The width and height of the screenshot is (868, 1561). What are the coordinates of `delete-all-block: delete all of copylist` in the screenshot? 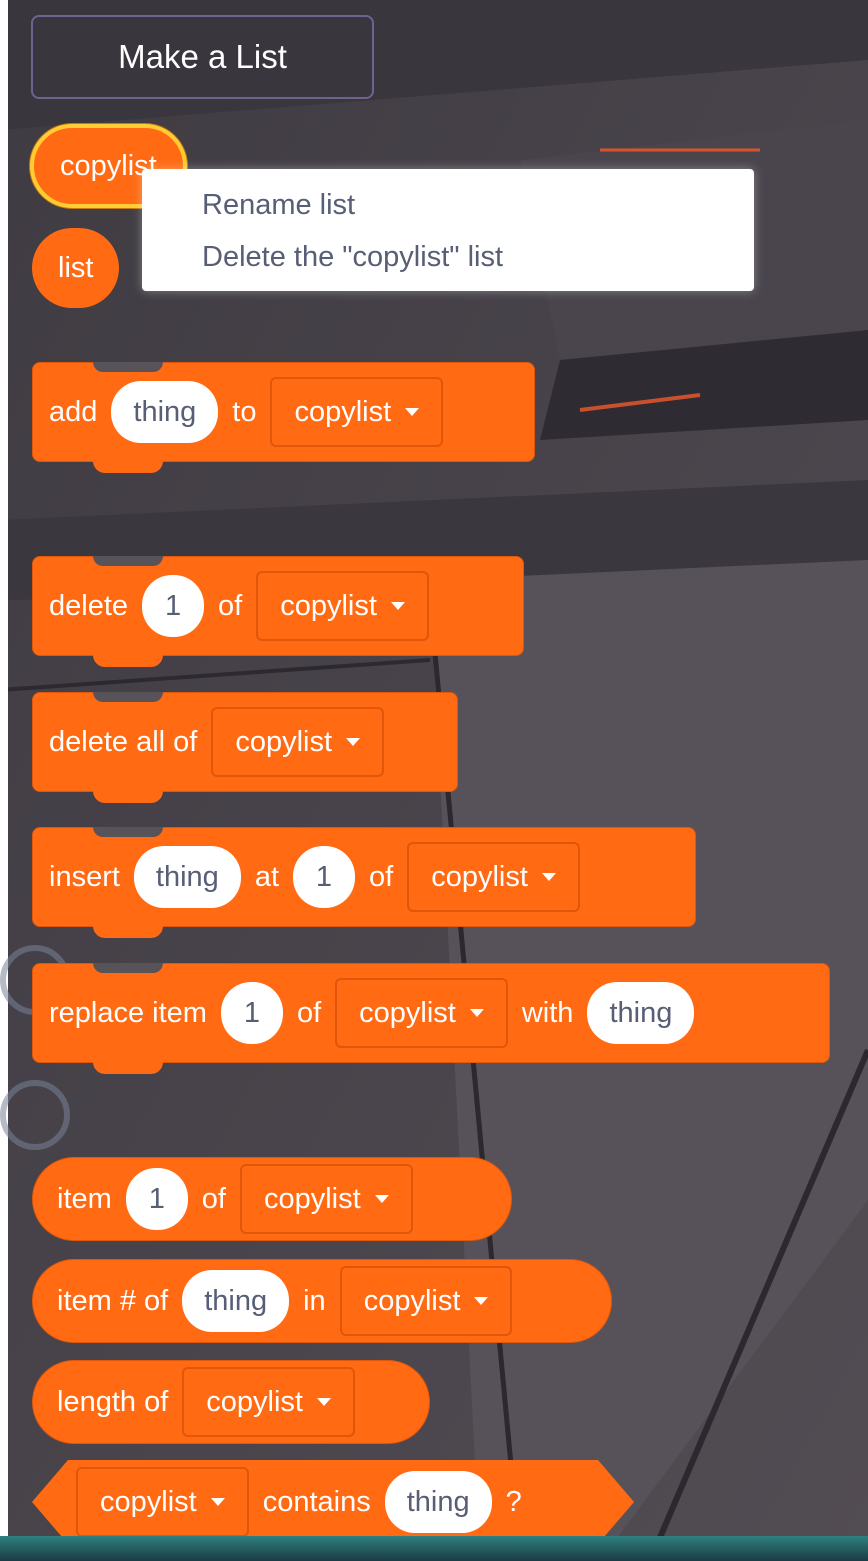 It's located at (245, 747).